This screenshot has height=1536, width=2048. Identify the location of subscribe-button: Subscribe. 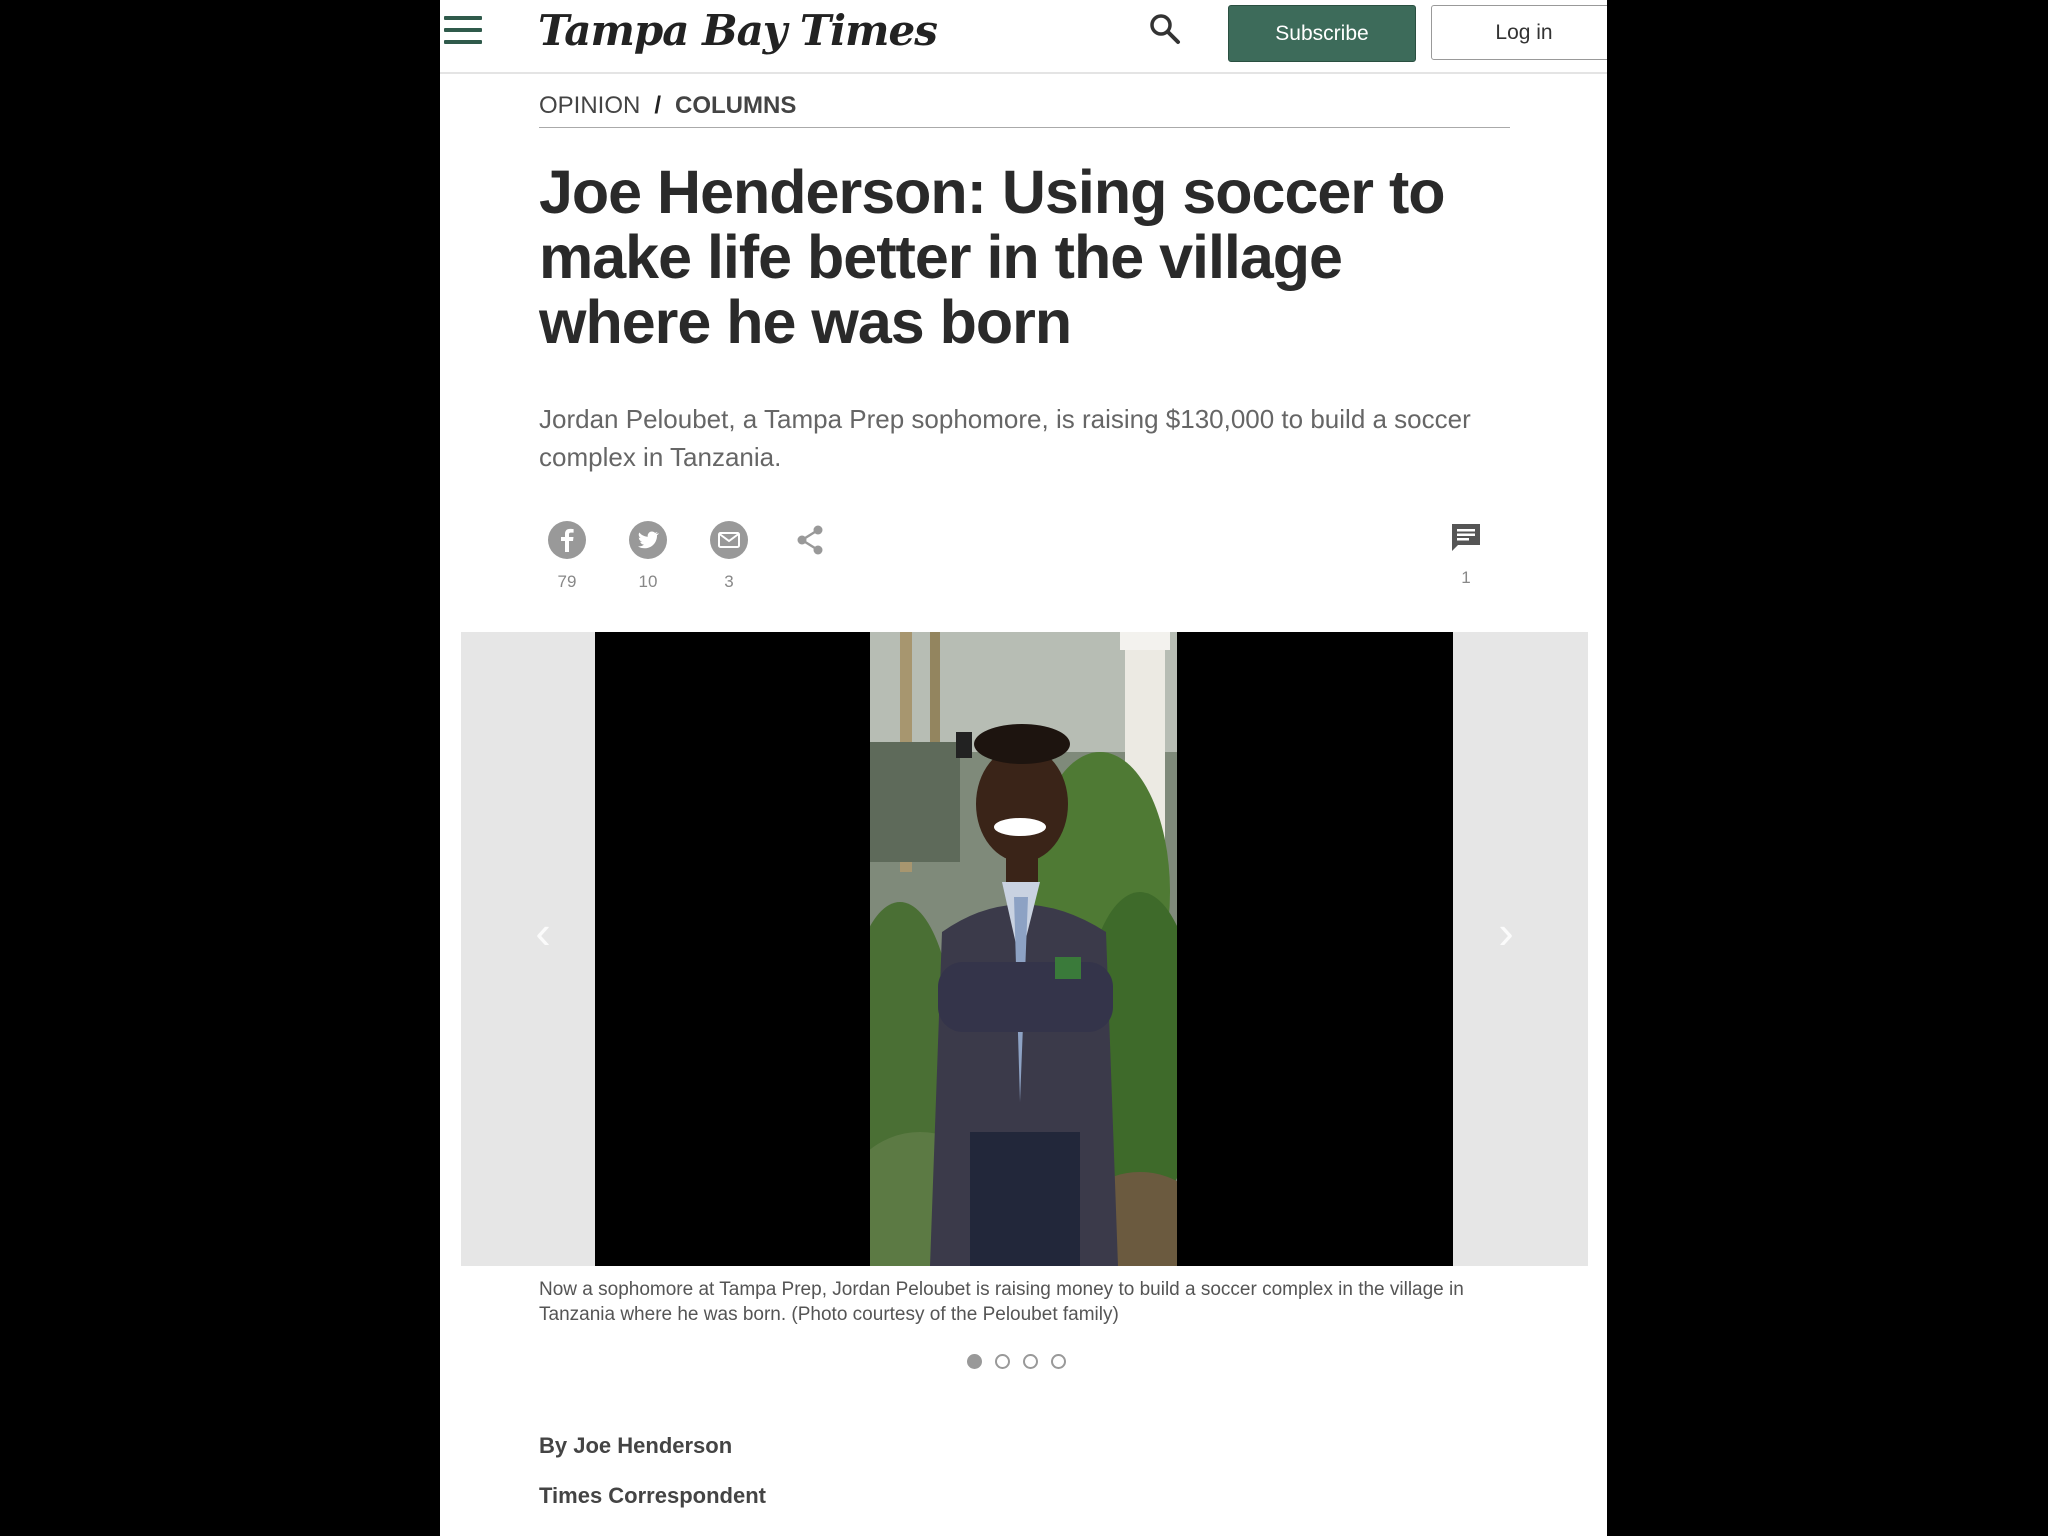
(1322, 33).